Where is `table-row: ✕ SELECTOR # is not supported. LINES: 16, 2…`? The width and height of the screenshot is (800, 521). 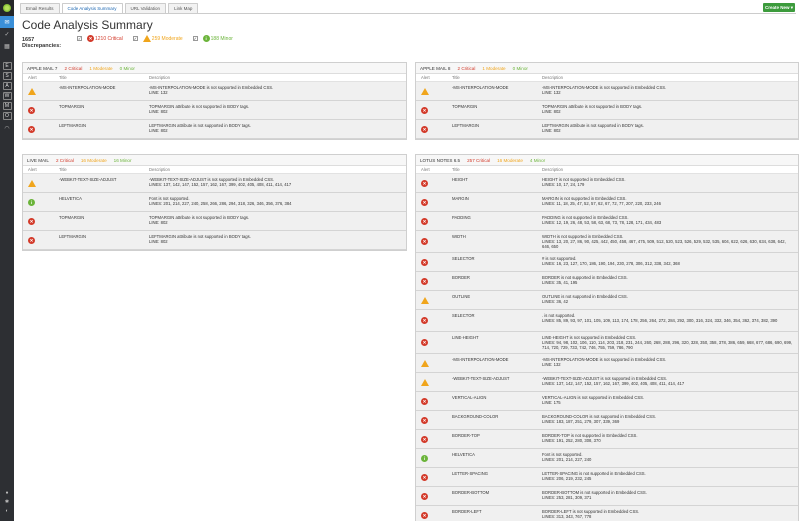 table-row: ✕ SELECTOR # is not supported. LINES: 16, 2… is located at coordinates (607, 262).